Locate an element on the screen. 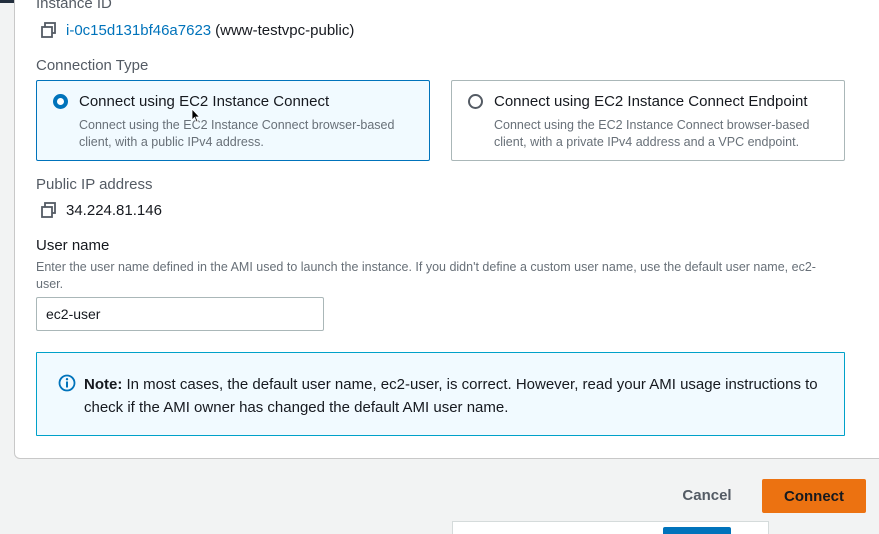 Image resolution: width=879 pixels, height=534 pixels. instance-name: (www-testvpc-public) is located at coordinates (285, 30).